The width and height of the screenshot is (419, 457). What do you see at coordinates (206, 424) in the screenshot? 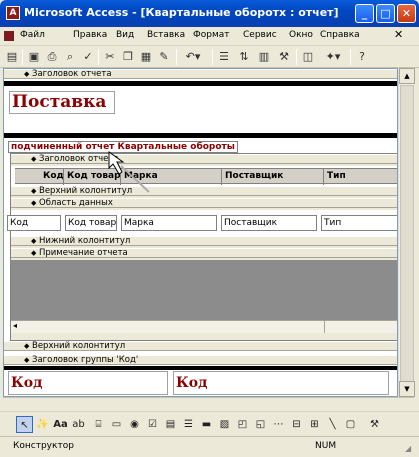
I see `command-button-icon: ▬` at bounding box center [206, 424].